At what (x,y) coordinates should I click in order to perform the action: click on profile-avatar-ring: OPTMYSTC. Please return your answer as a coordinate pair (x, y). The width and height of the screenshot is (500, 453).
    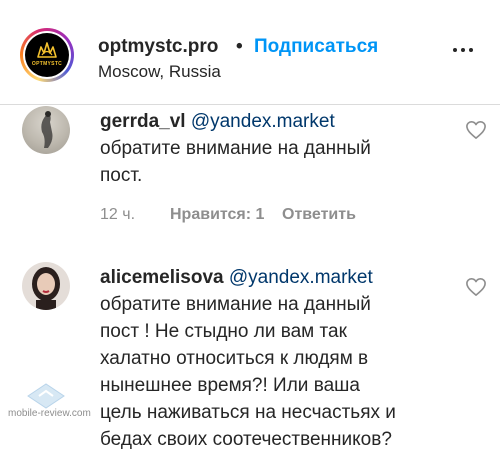
    Looking at the image, I should click on (47, 55).